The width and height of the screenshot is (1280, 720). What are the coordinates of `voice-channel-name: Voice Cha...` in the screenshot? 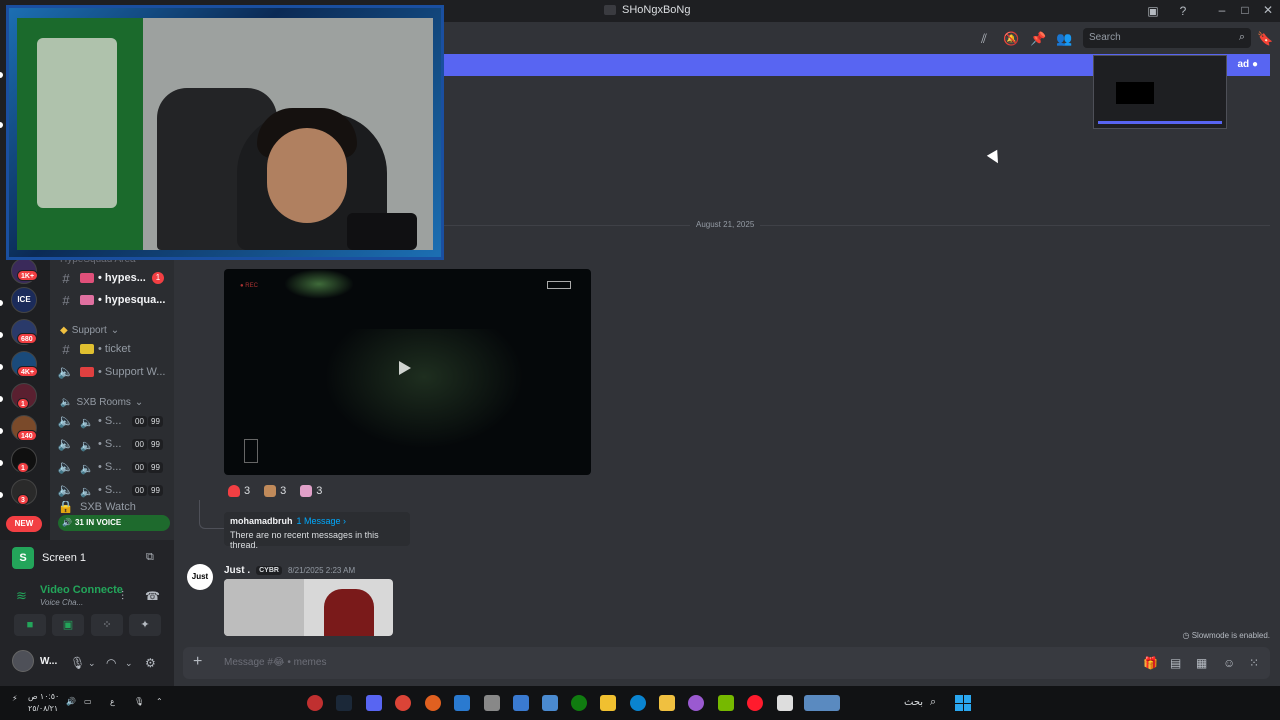 It's located at (61, 602).